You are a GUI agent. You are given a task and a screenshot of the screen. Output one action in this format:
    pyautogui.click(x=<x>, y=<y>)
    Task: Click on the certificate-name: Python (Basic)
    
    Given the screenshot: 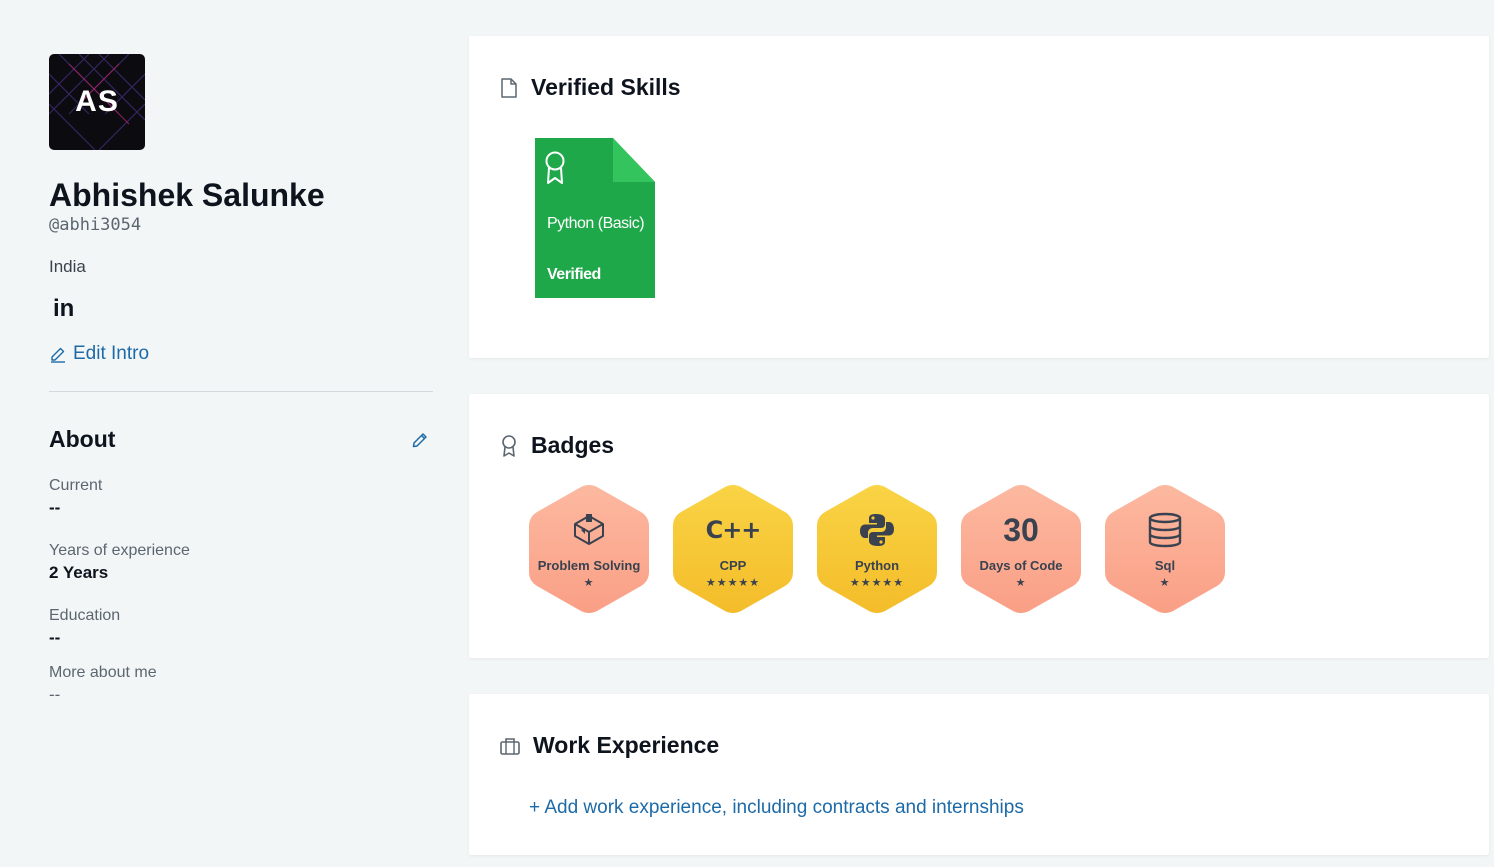 What is the action you would take?
    pyautogui.click(x=596, y=223)
    